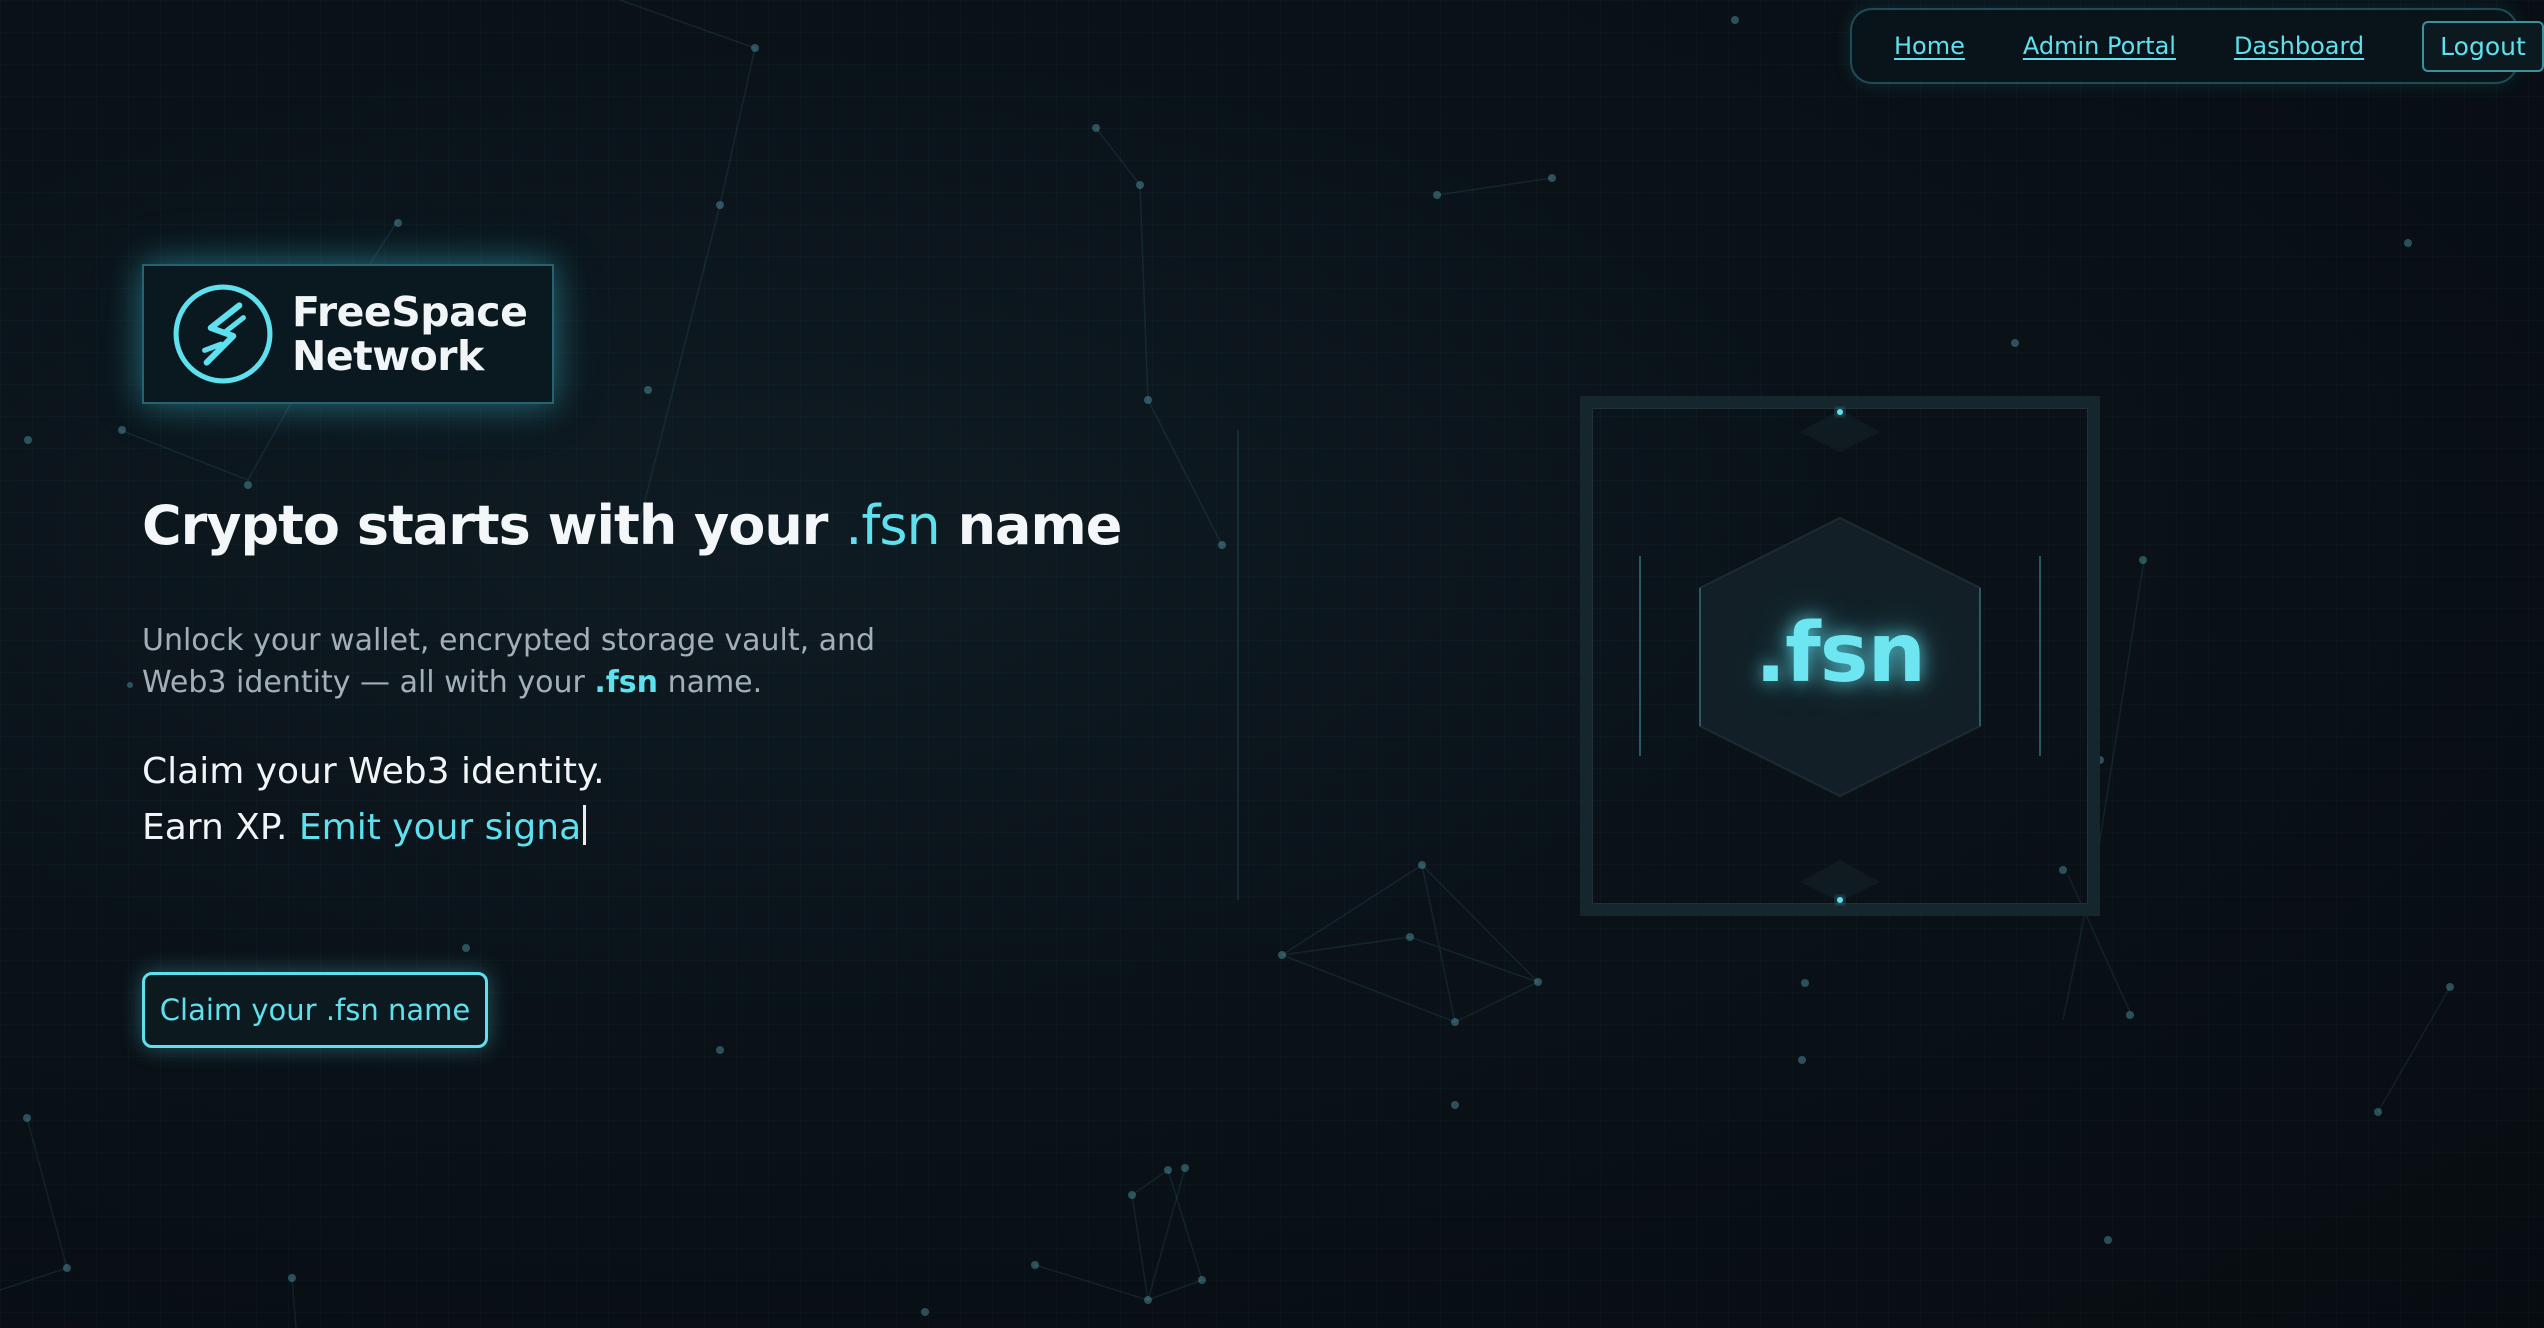 This screenshot has width=2544, height=1328. I want to click on brand-name: FreeSpace Network, so click(410, 334).